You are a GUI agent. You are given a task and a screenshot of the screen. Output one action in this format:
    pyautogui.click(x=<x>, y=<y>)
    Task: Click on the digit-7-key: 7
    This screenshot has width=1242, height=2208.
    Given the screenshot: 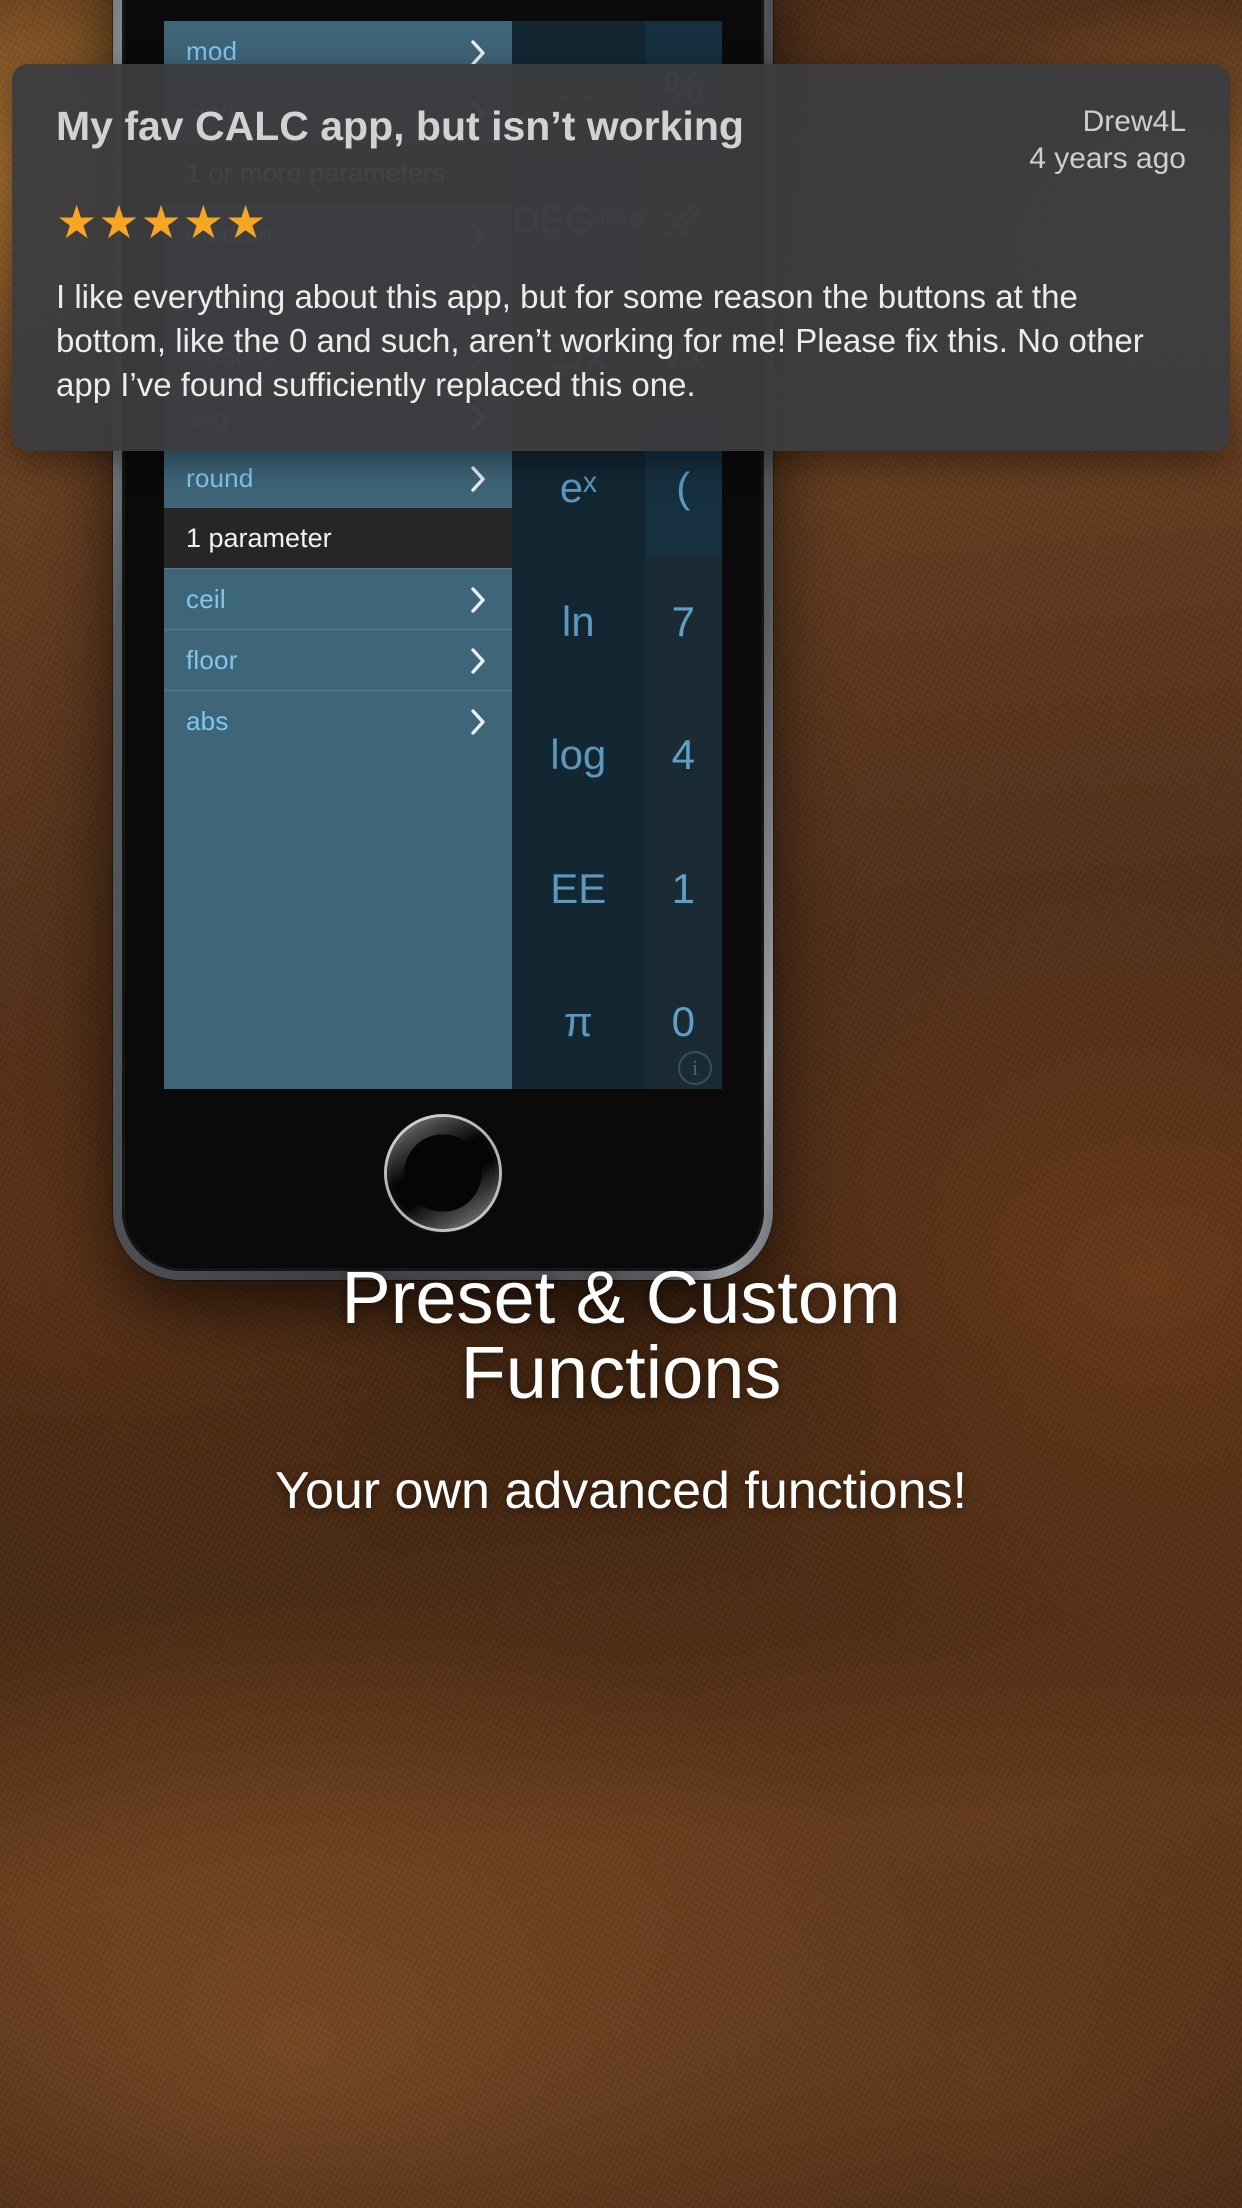 What is the action you would take?
    pyautogui.click(x=683, y=622)
    